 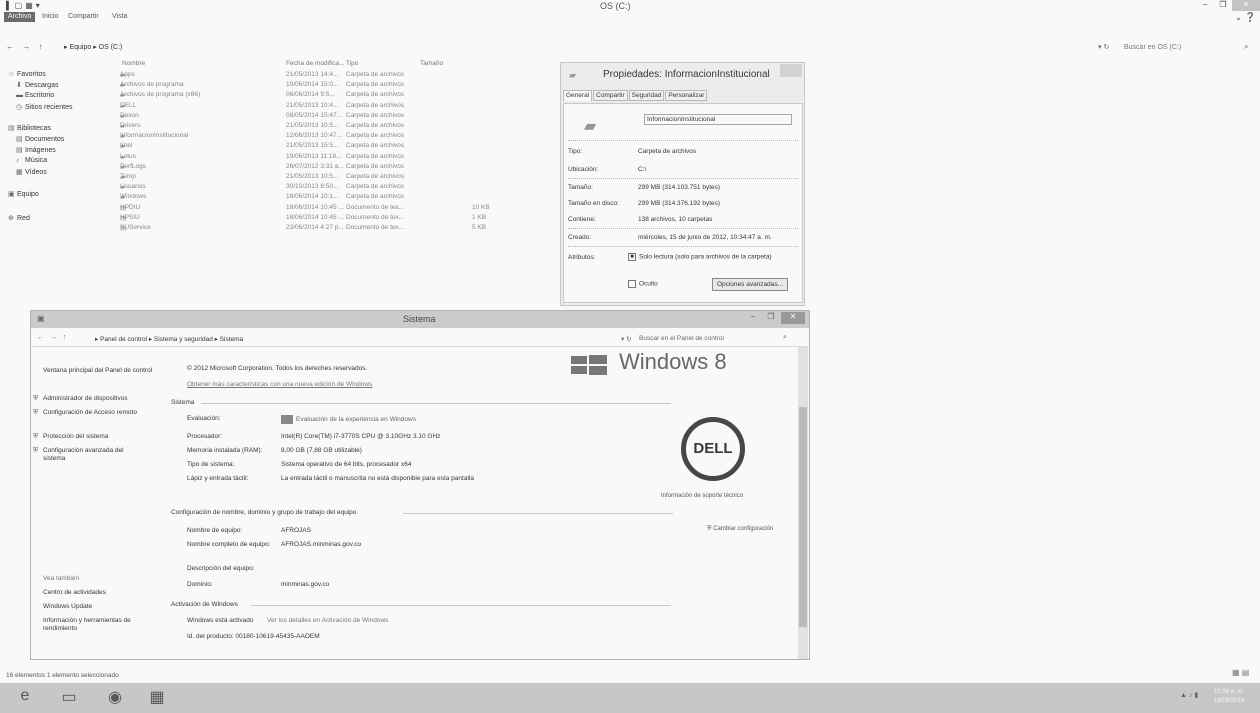 What do you see at coordinates (29, 128) in the screenshot?
I see `nav-bibliotecas: ▤ Bibliotecas` at bounding box center [29, 128].